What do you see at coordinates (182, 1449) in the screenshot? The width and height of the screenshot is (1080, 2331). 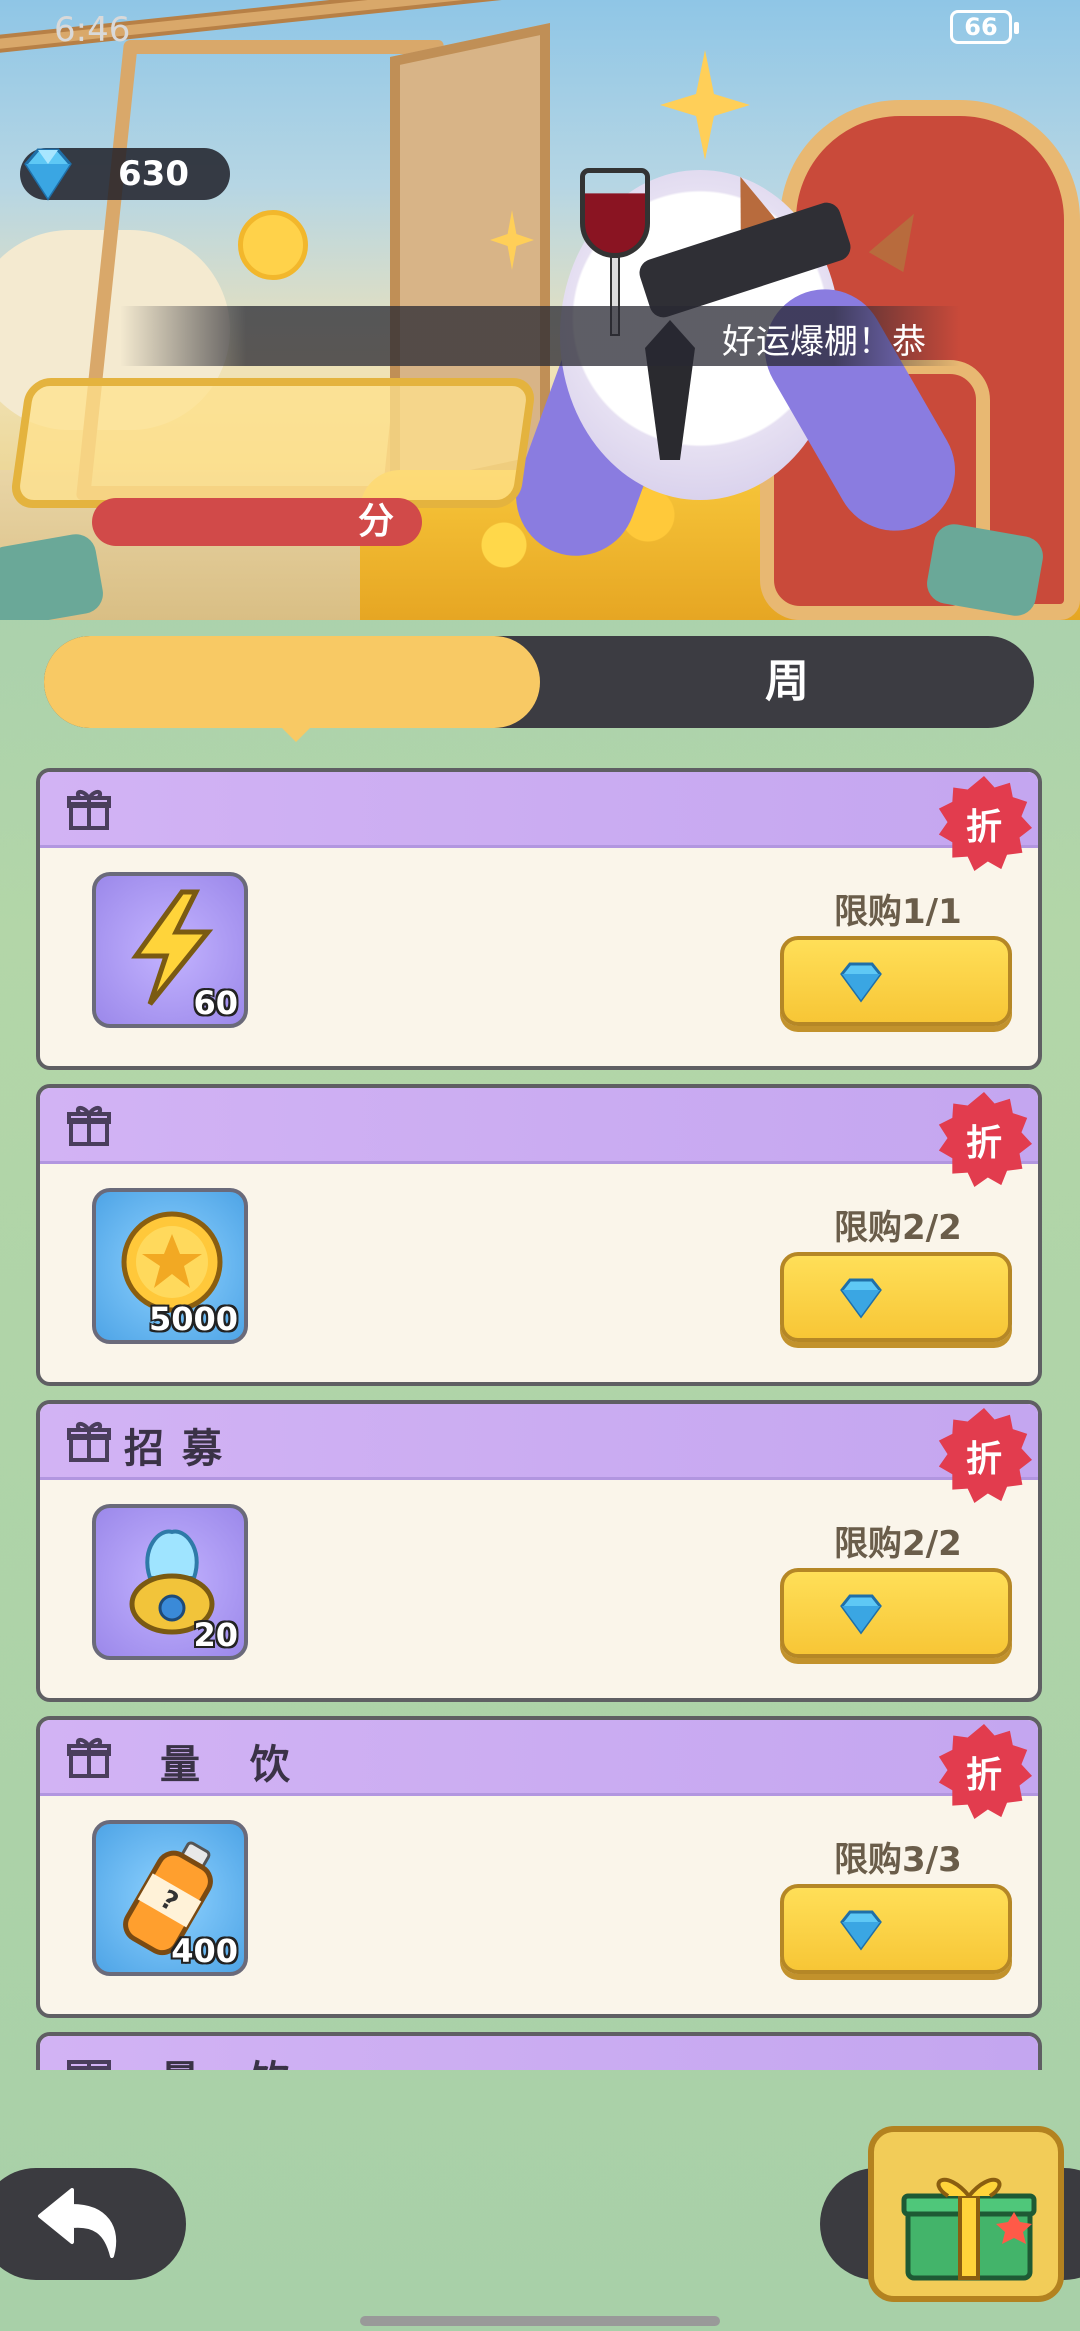 I see `card-title: 招募` at bounding box center [182, 1449].